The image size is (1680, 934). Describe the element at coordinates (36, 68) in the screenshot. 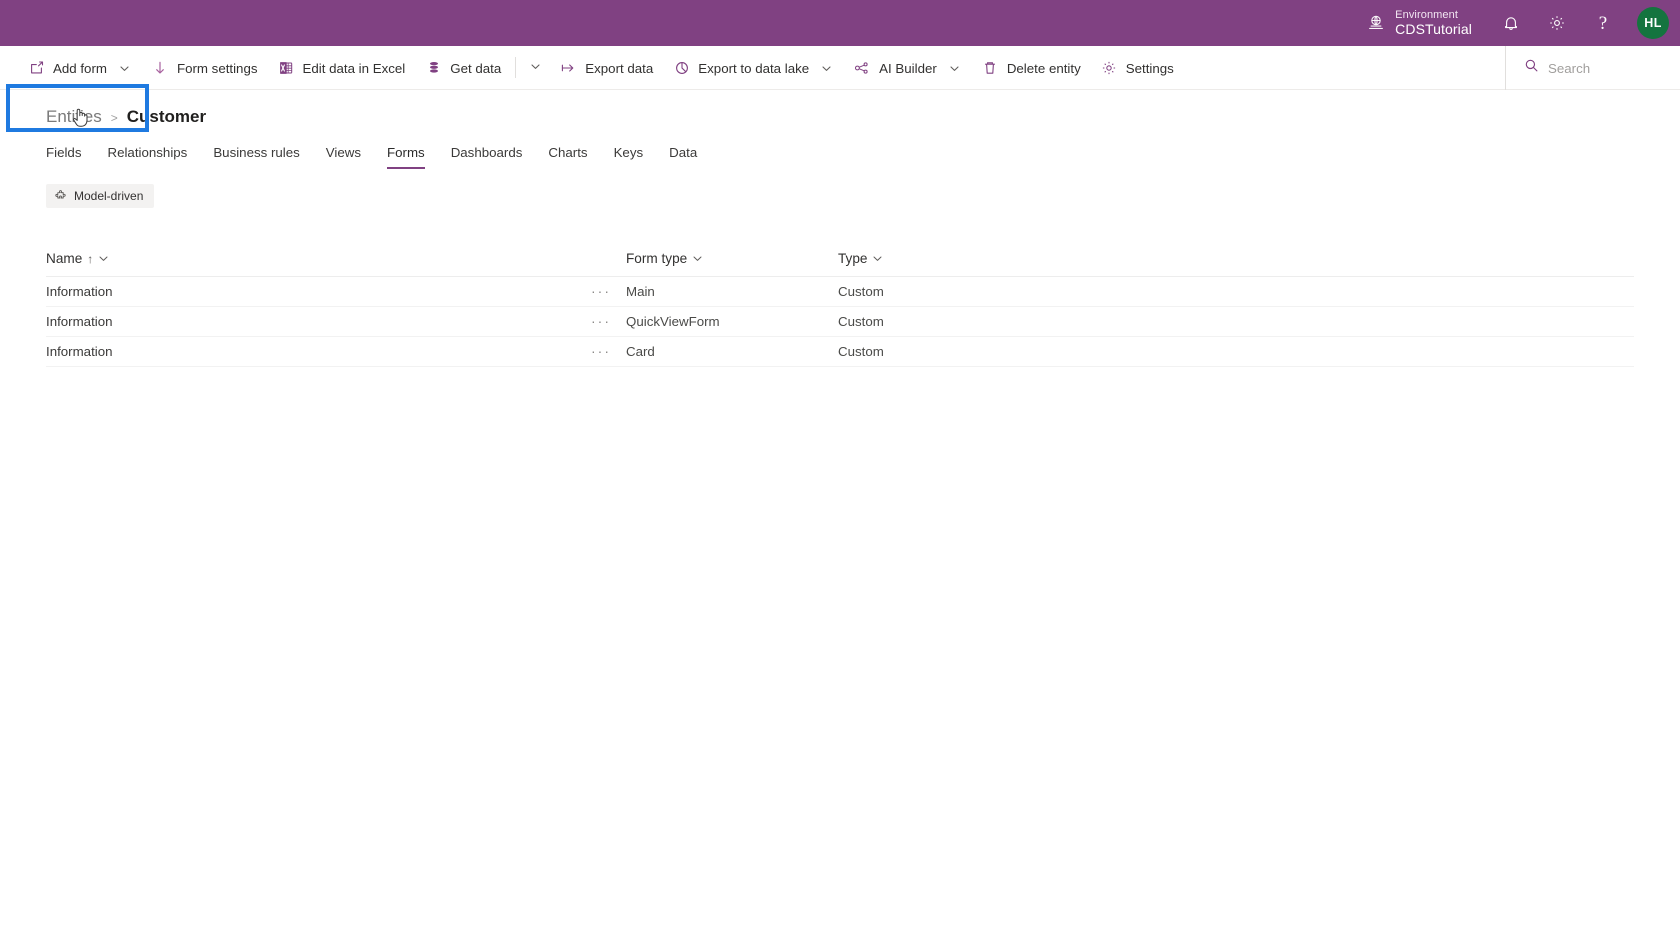

I see `add-form-icon` at that location.